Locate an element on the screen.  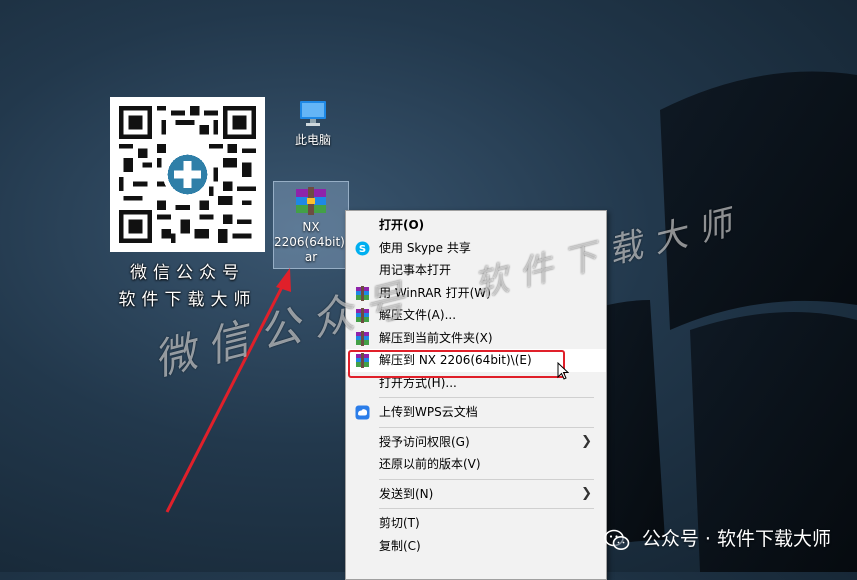
menu-item-label: 打开(O) is located at coordinates (402, 225).